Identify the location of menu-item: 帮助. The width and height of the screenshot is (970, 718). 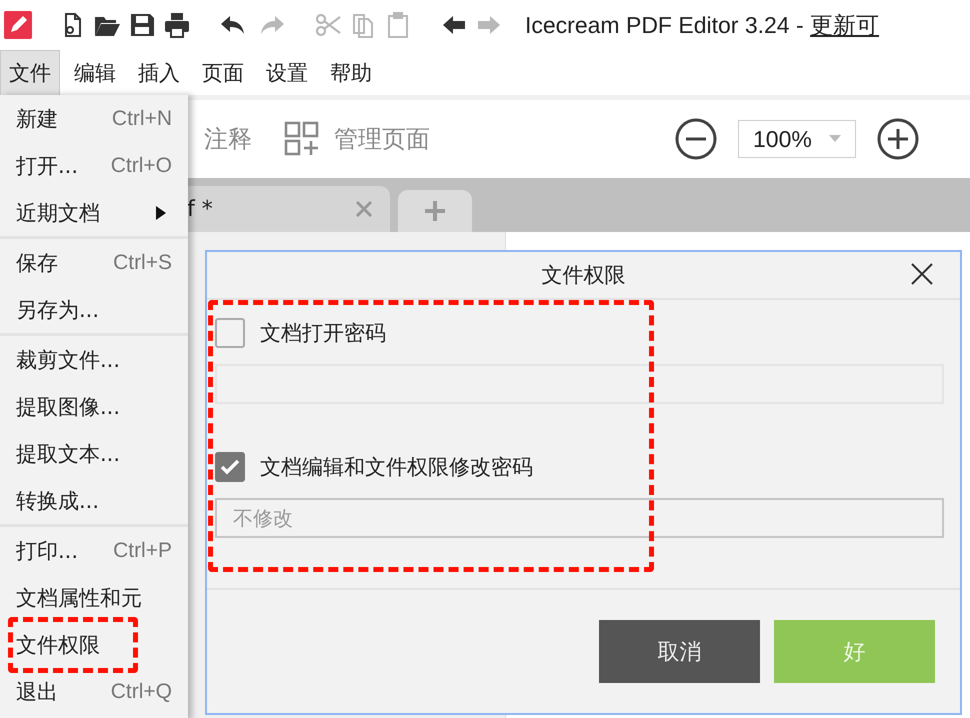
(351, 72).